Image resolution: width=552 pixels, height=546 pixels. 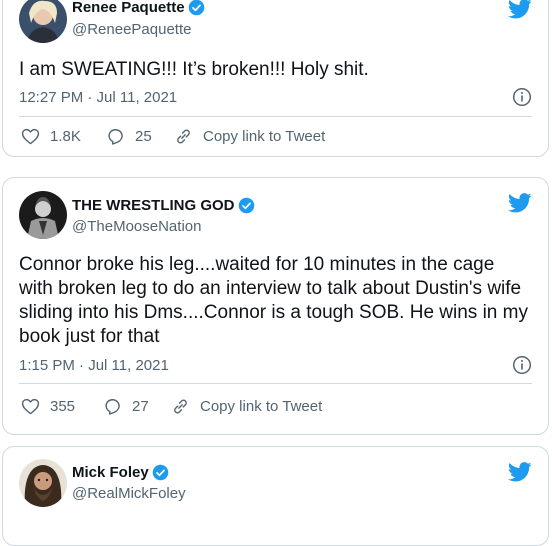 I want to click on display-name: THE WRESTLING GOD, so click(x=163, y=205).